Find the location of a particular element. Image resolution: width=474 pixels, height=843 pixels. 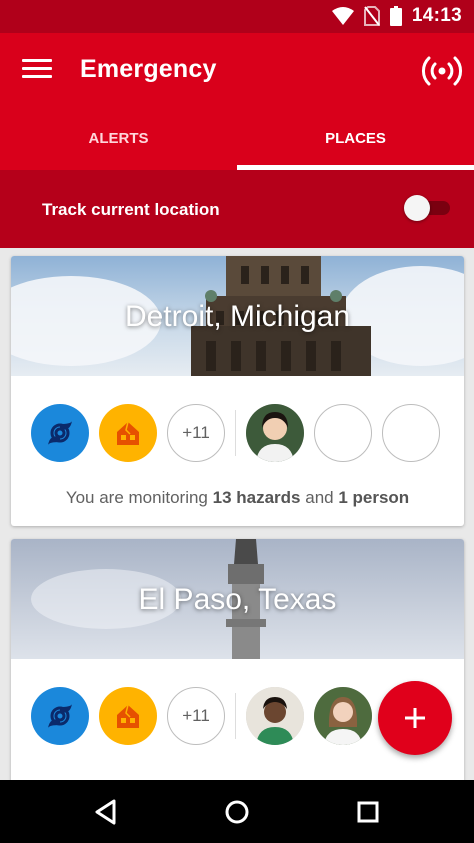

broadcast-icon is located at coordinates (442, 71).